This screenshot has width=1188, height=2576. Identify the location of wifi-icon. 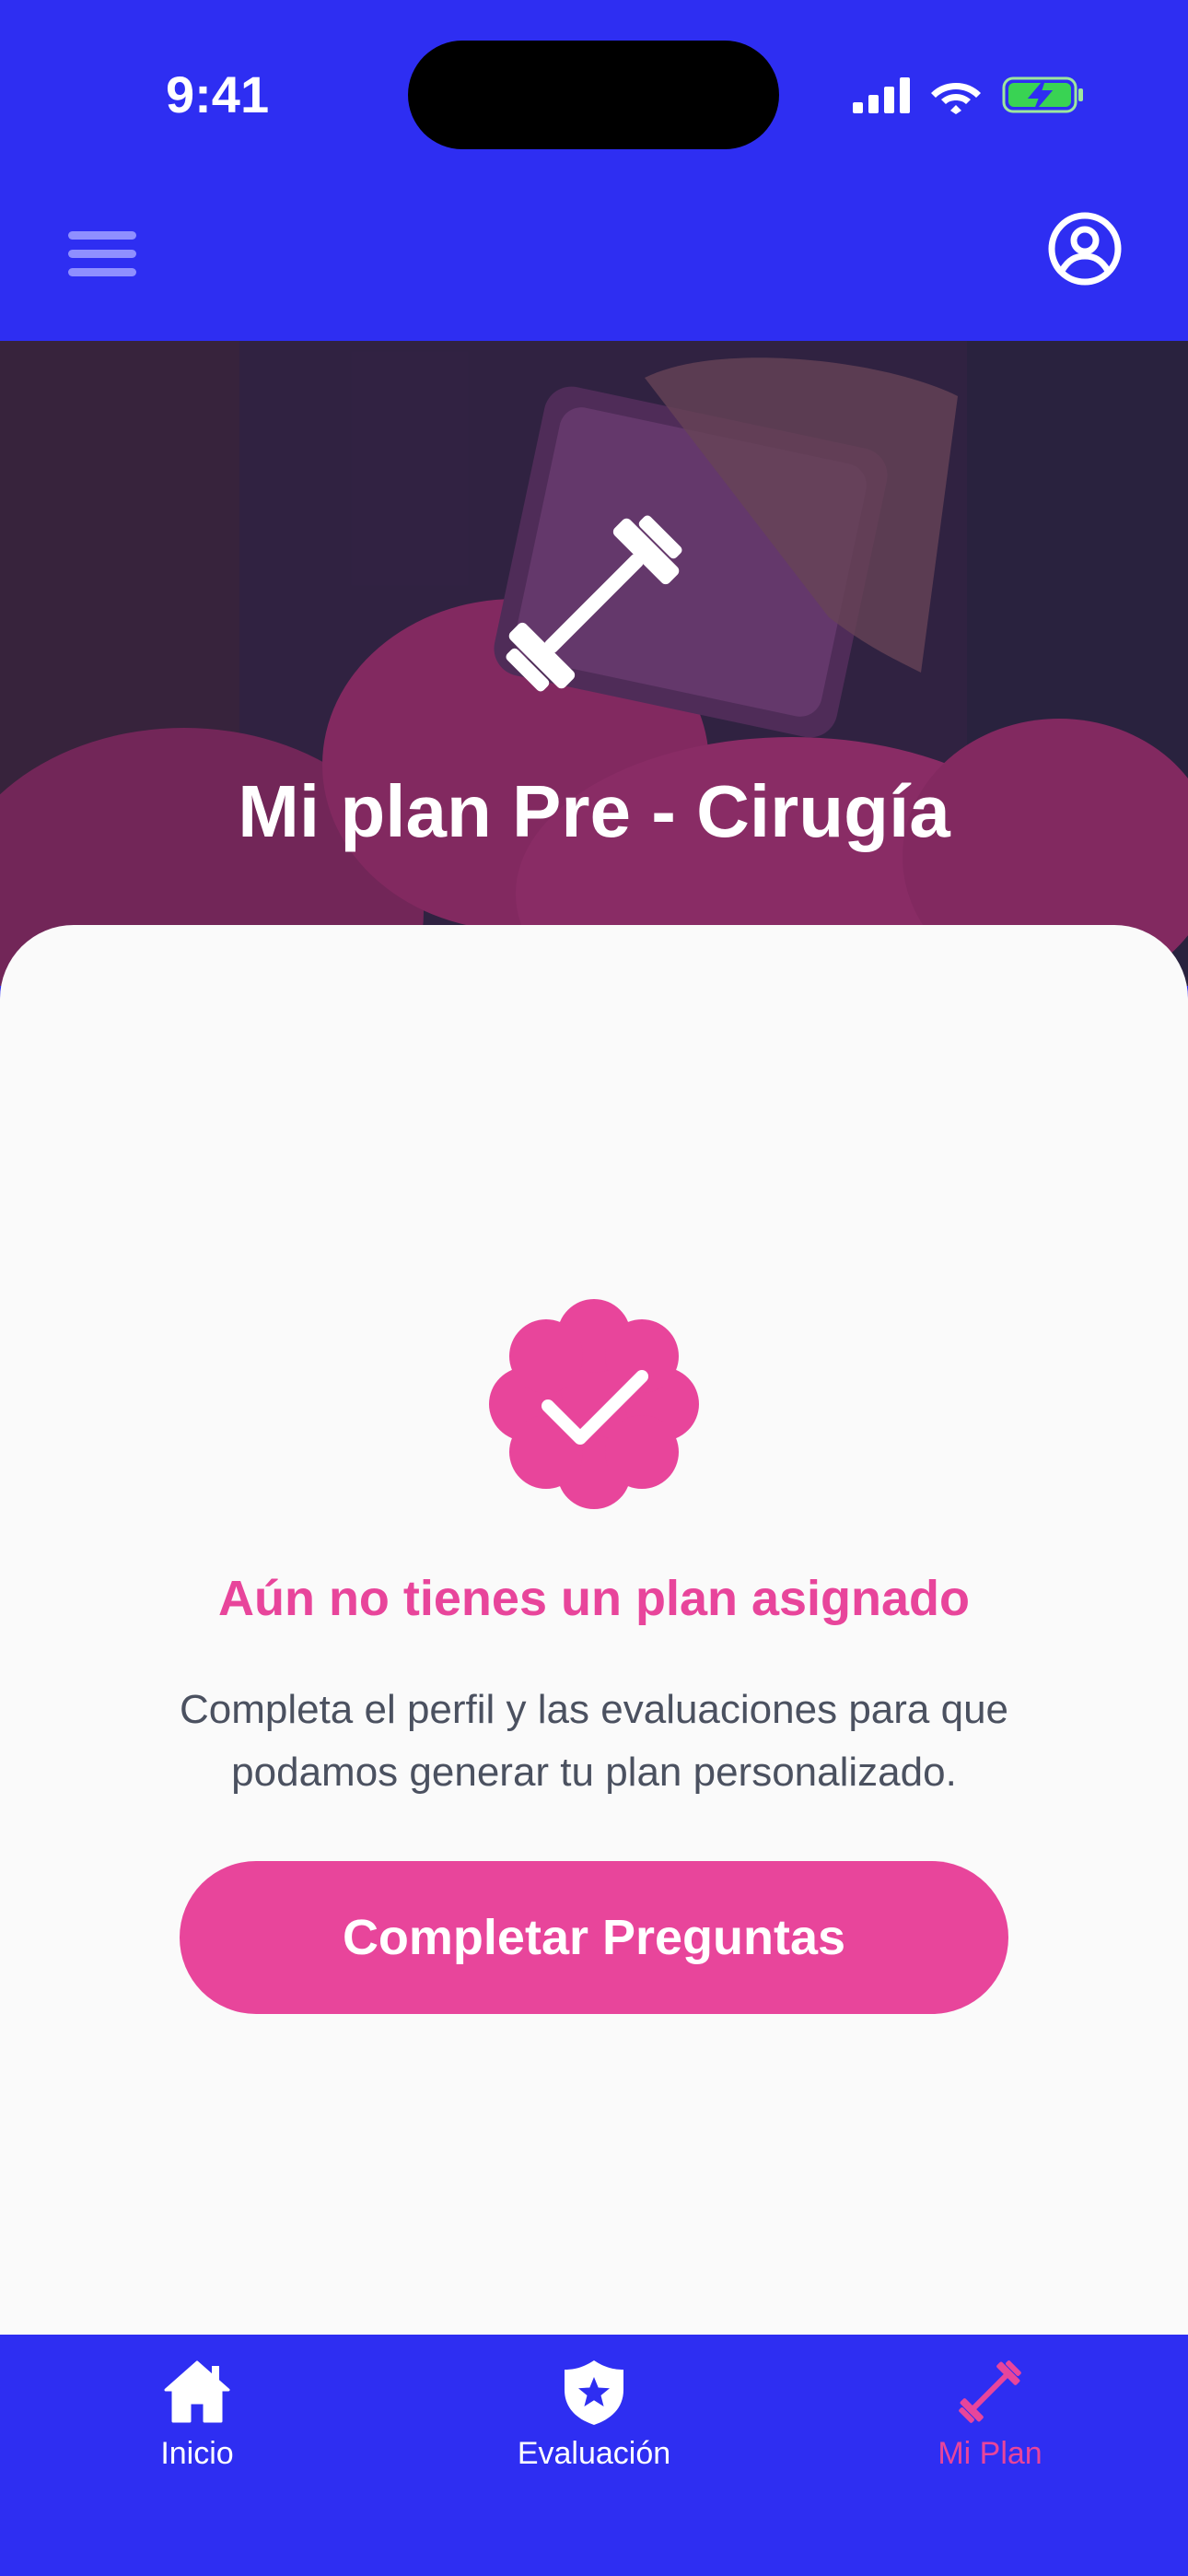
(956, 98).